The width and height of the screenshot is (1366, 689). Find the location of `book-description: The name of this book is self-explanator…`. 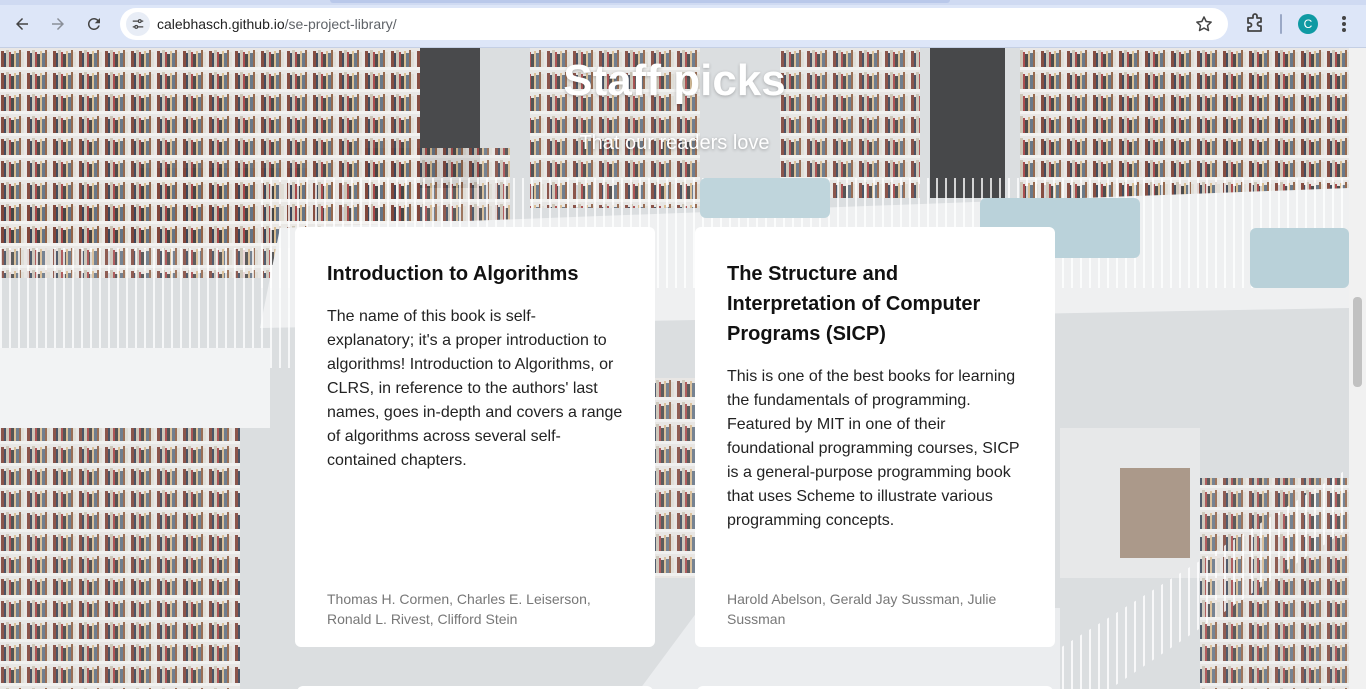

book-description: The name of this book is self-explanator… is located at coordinates (475, 388).